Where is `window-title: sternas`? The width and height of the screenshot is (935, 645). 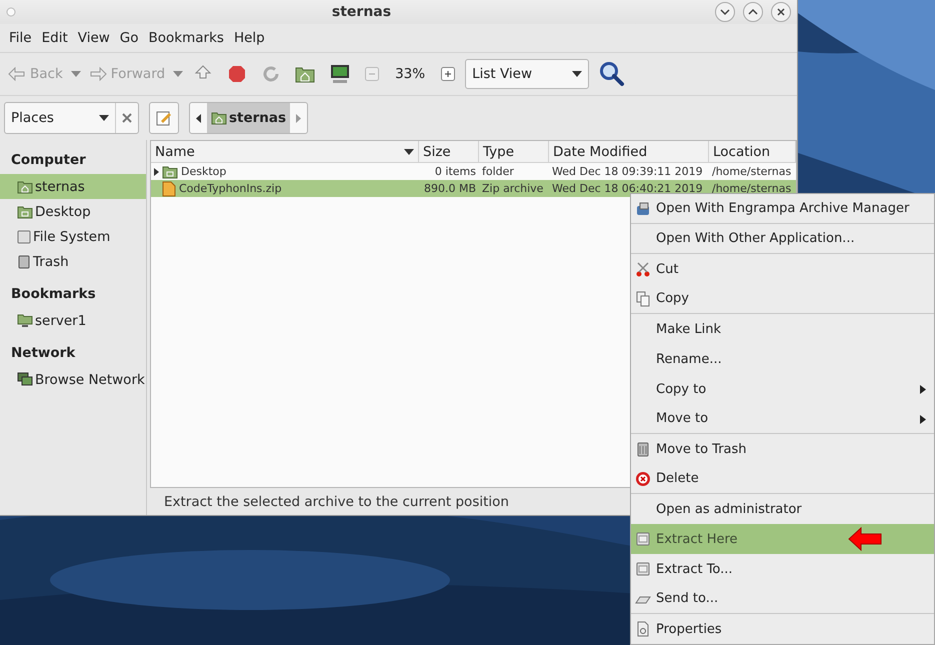
window-title: sternas is located at coordinates (361, 12).